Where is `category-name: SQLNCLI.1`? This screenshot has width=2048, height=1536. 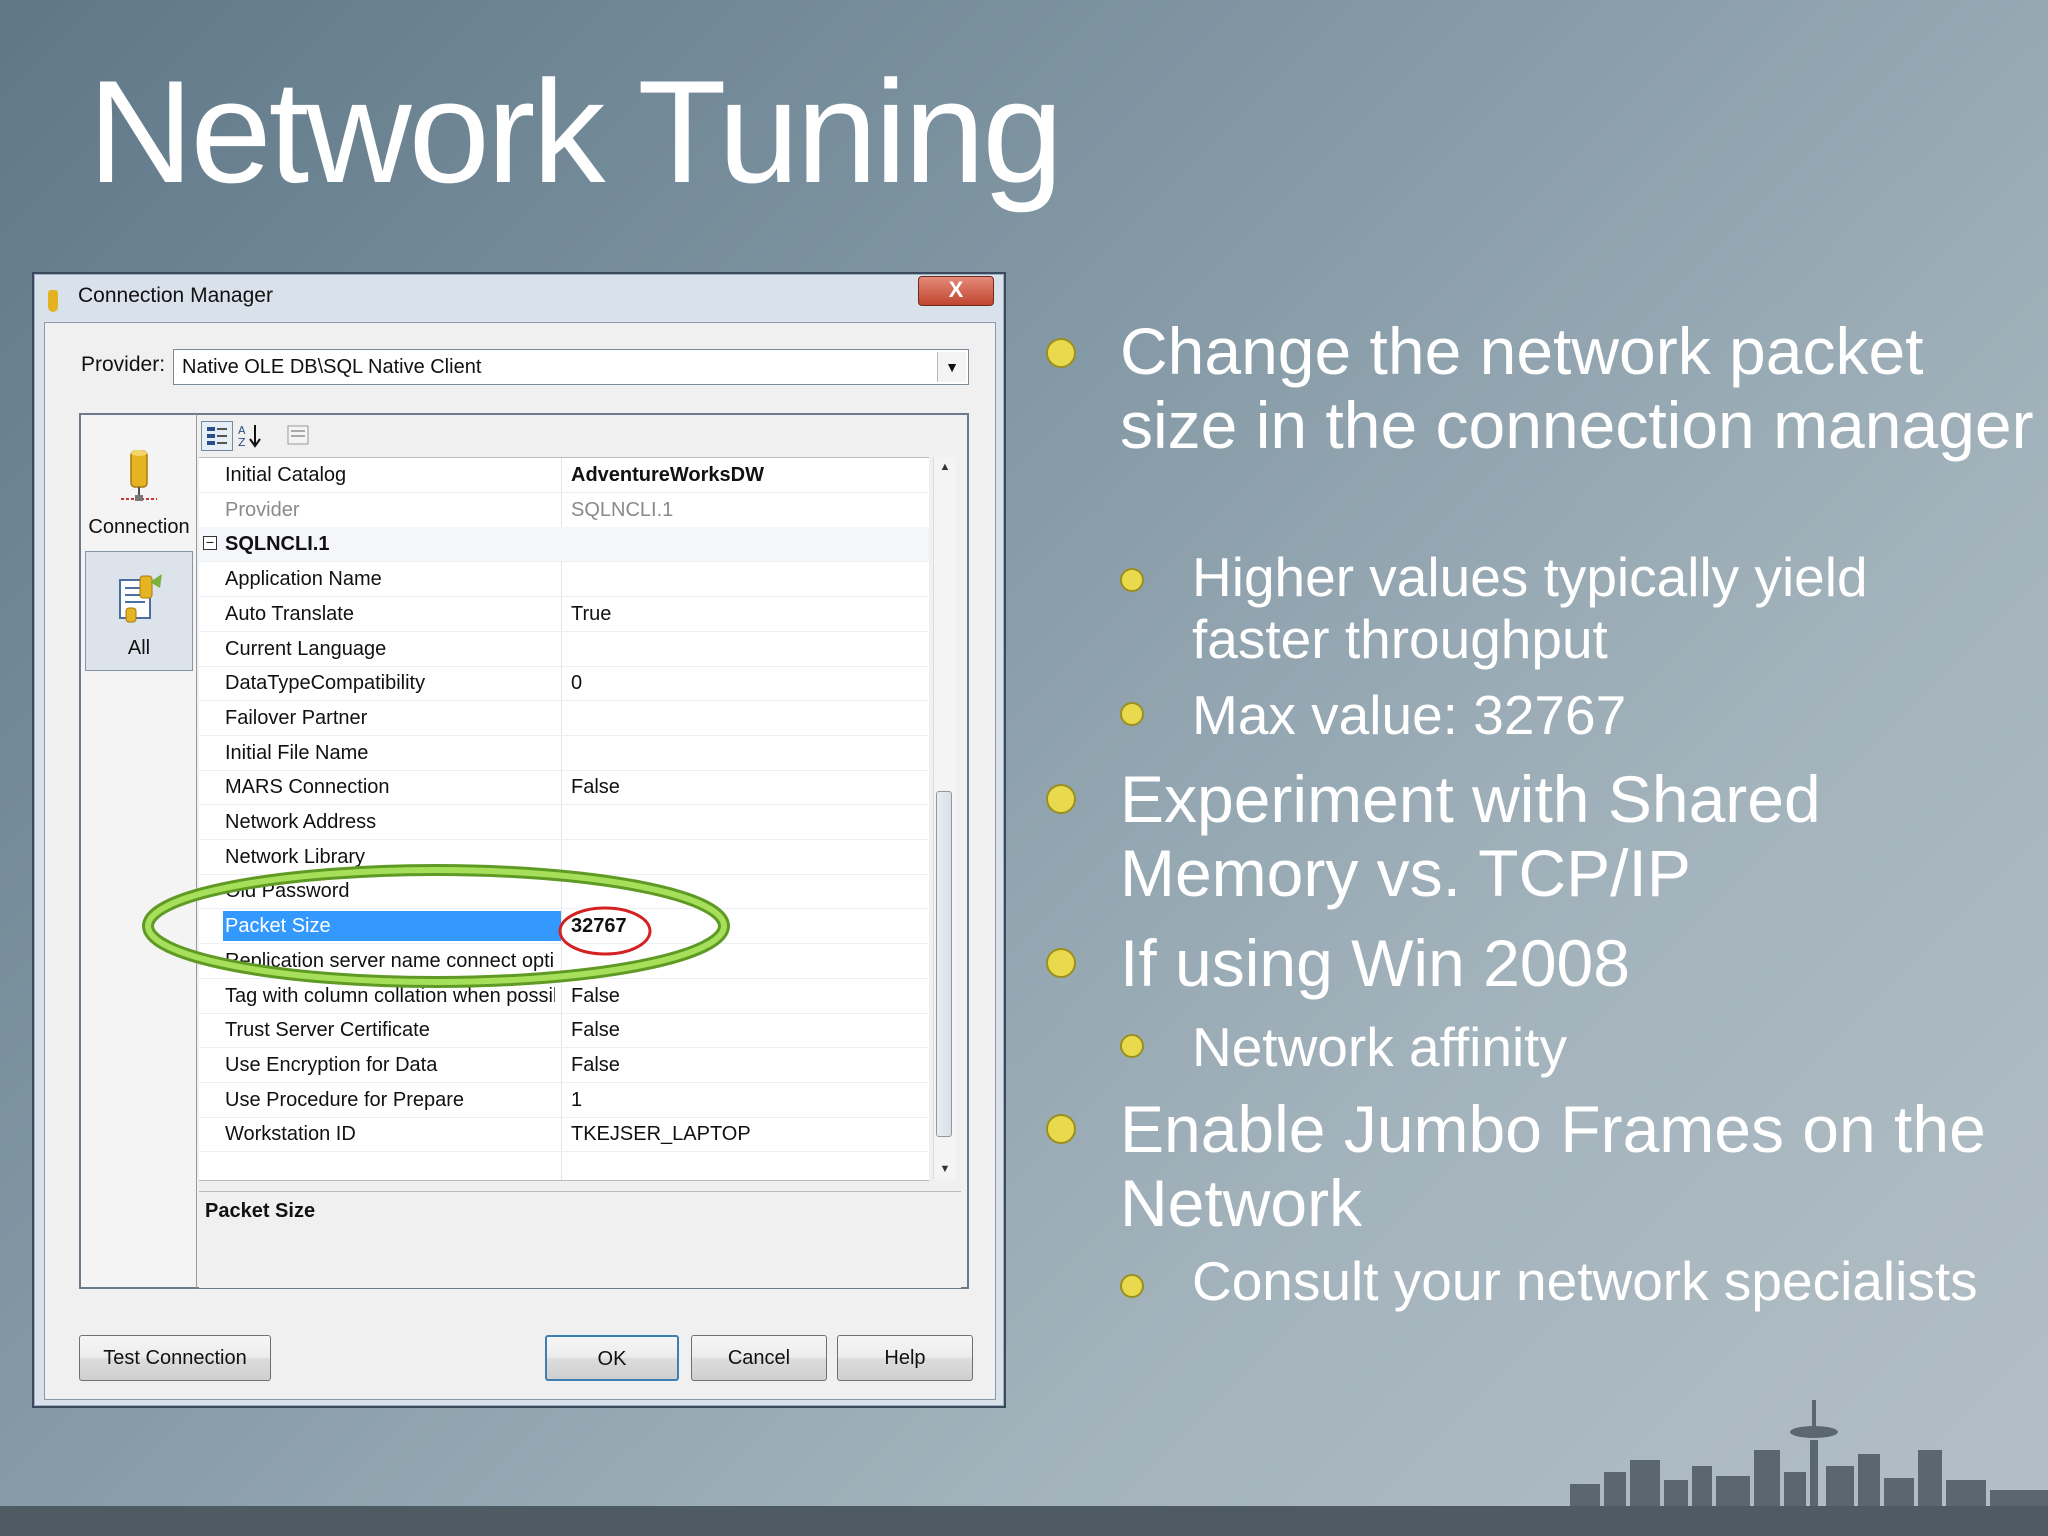 category-name: SQLNCLI.1 is located at coordinates (277, 544).